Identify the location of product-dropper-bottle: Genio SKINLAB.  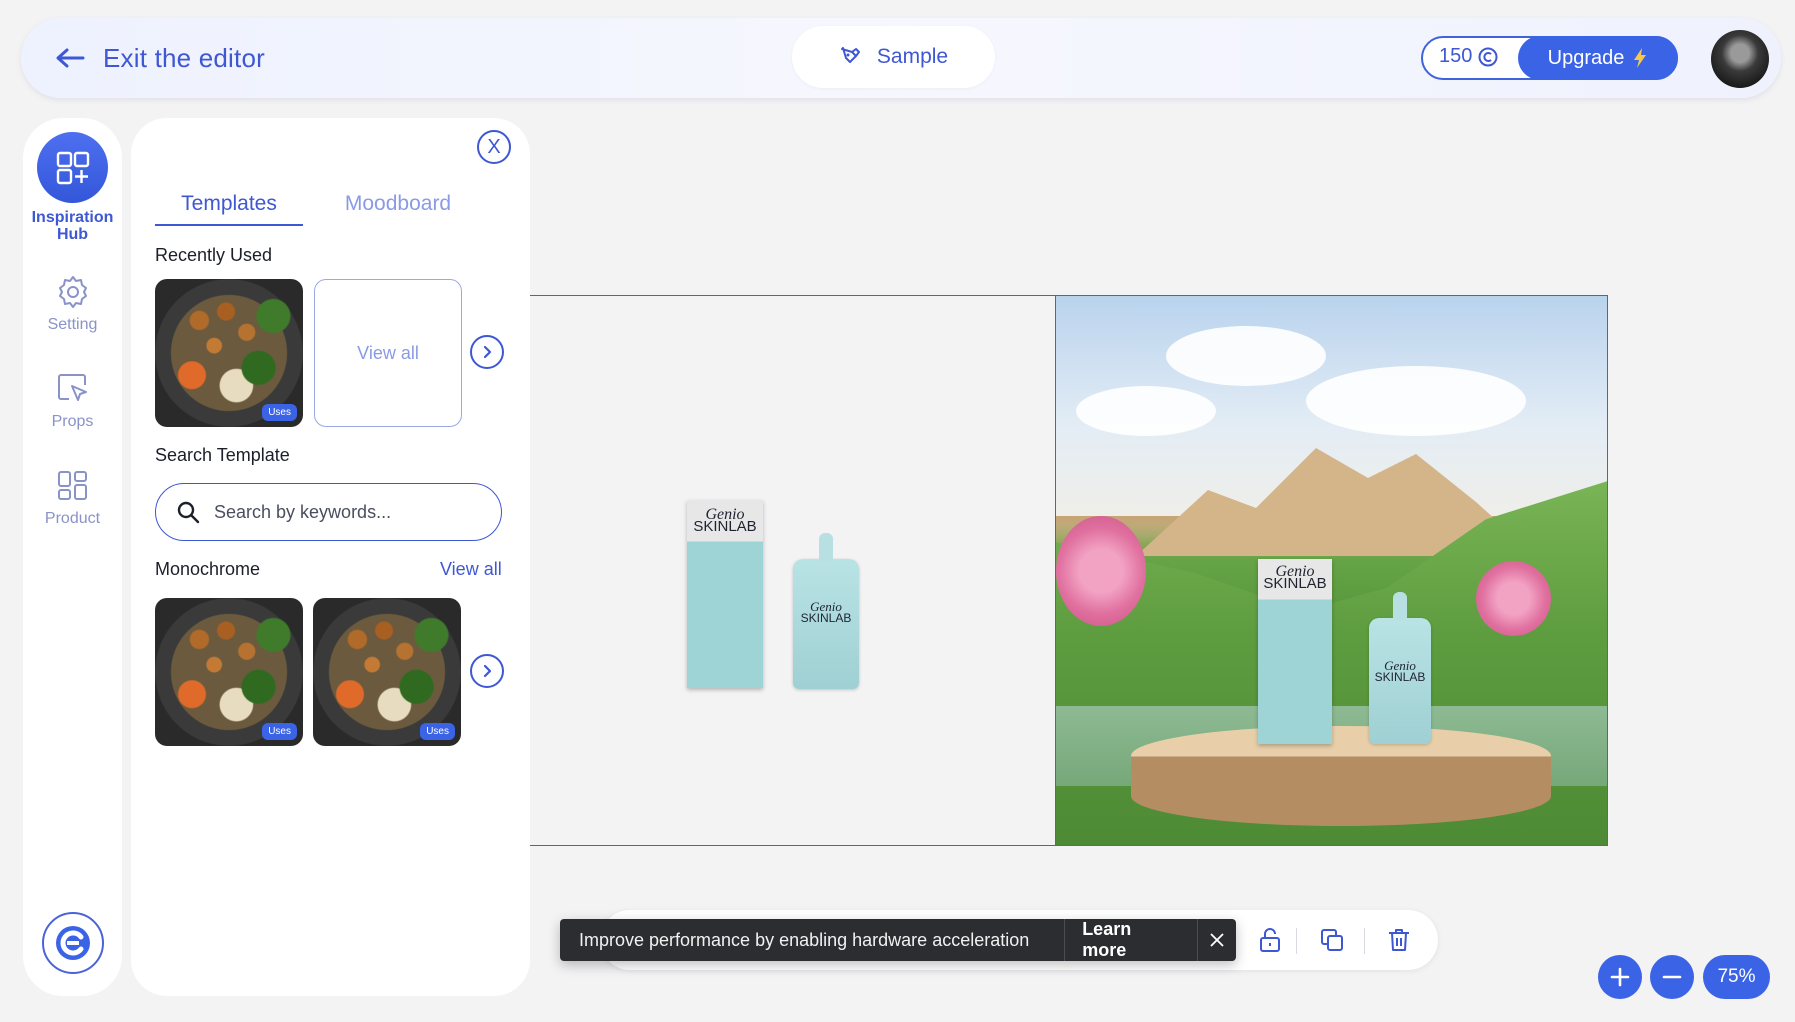
(826, 624).